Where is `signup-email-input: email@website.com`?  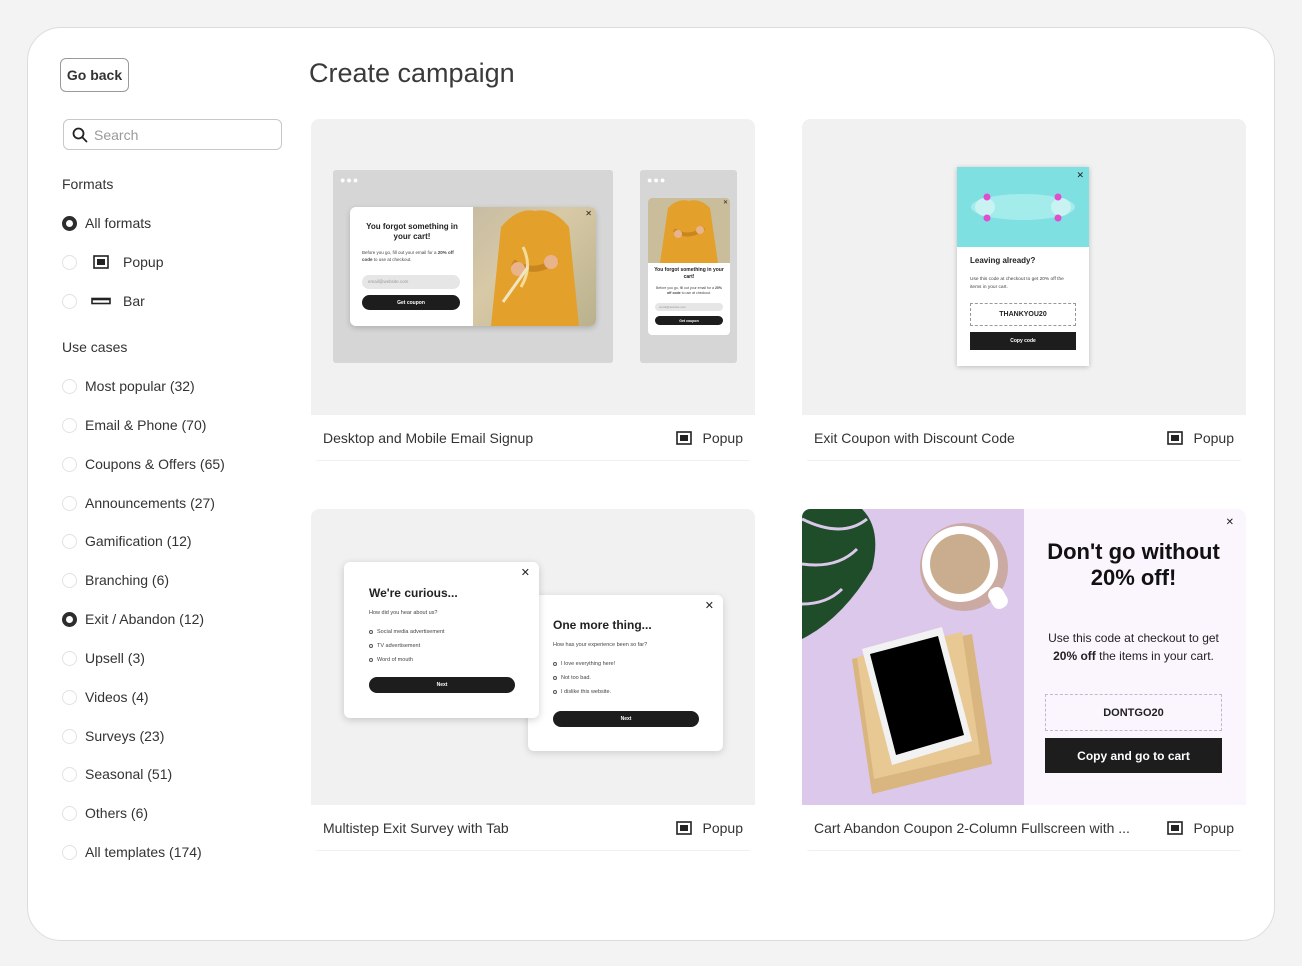 signup-email-input: email@website.com is located at coordinates (411, 282).